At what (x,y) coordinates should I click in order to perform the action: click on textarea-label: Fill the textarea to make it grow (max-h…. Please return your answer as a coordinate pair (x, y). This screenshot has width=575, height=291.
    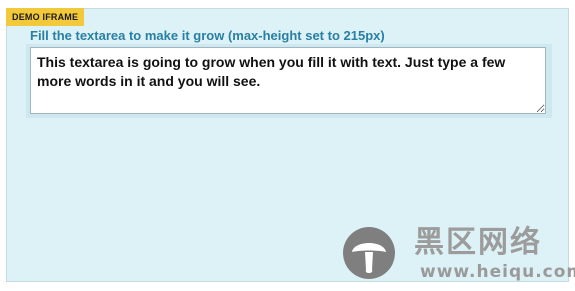
    Looking at the image, I should click on (207, 35).